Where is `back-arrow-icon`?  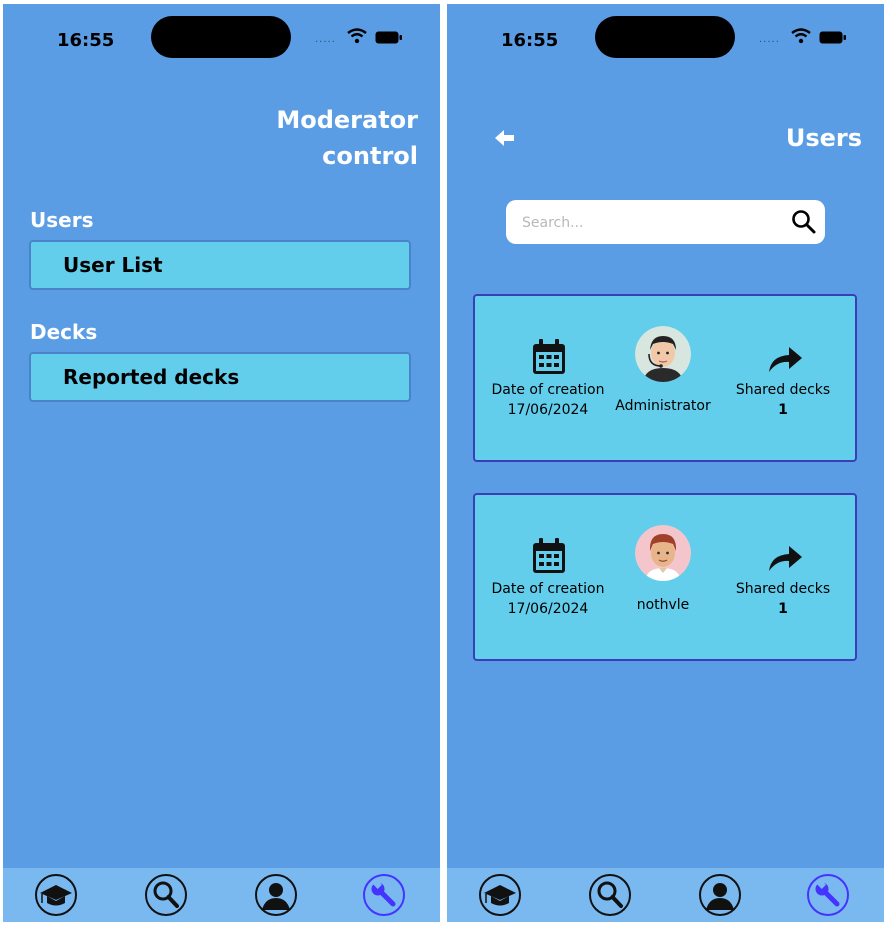 back-arrow-icon is located at coordinates (505, 138).